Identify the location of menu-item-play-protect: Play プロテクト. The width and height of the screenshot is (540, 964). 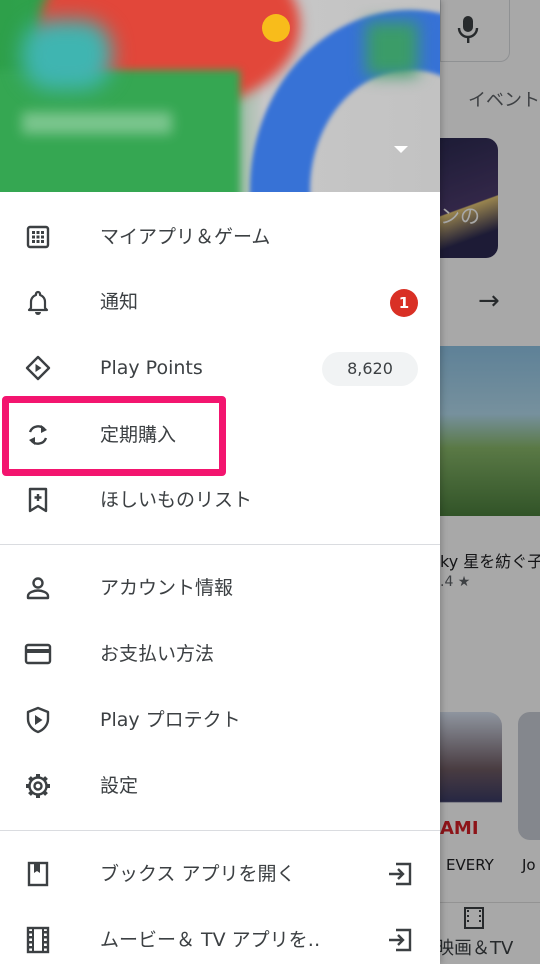
(220, 720).